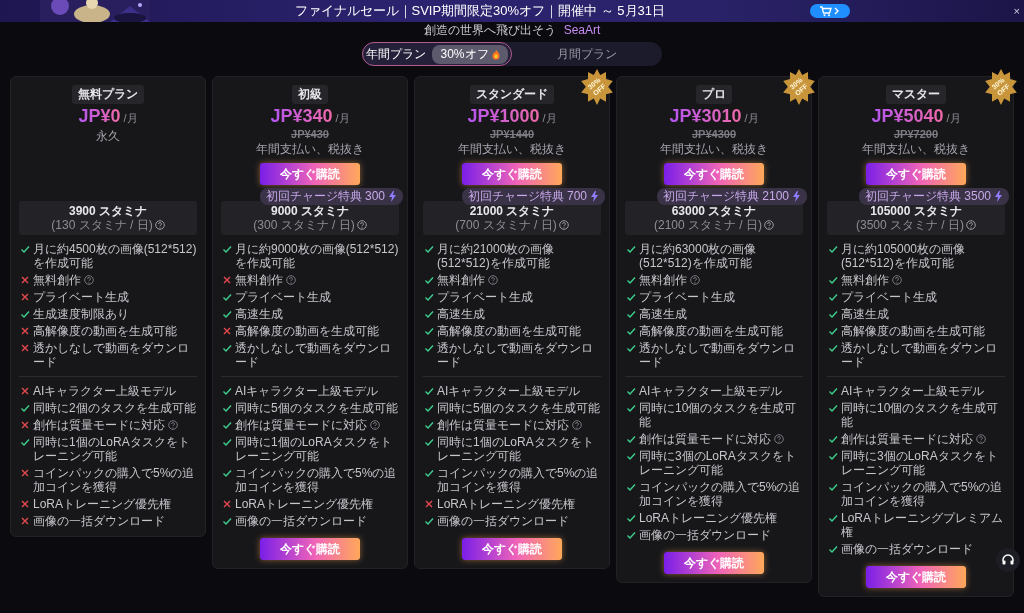  What do you see at coordinates (916, 211) in the screenshot?
I see `stamina-amount: 105000 スタミナ` at bounding box center [916, 211].